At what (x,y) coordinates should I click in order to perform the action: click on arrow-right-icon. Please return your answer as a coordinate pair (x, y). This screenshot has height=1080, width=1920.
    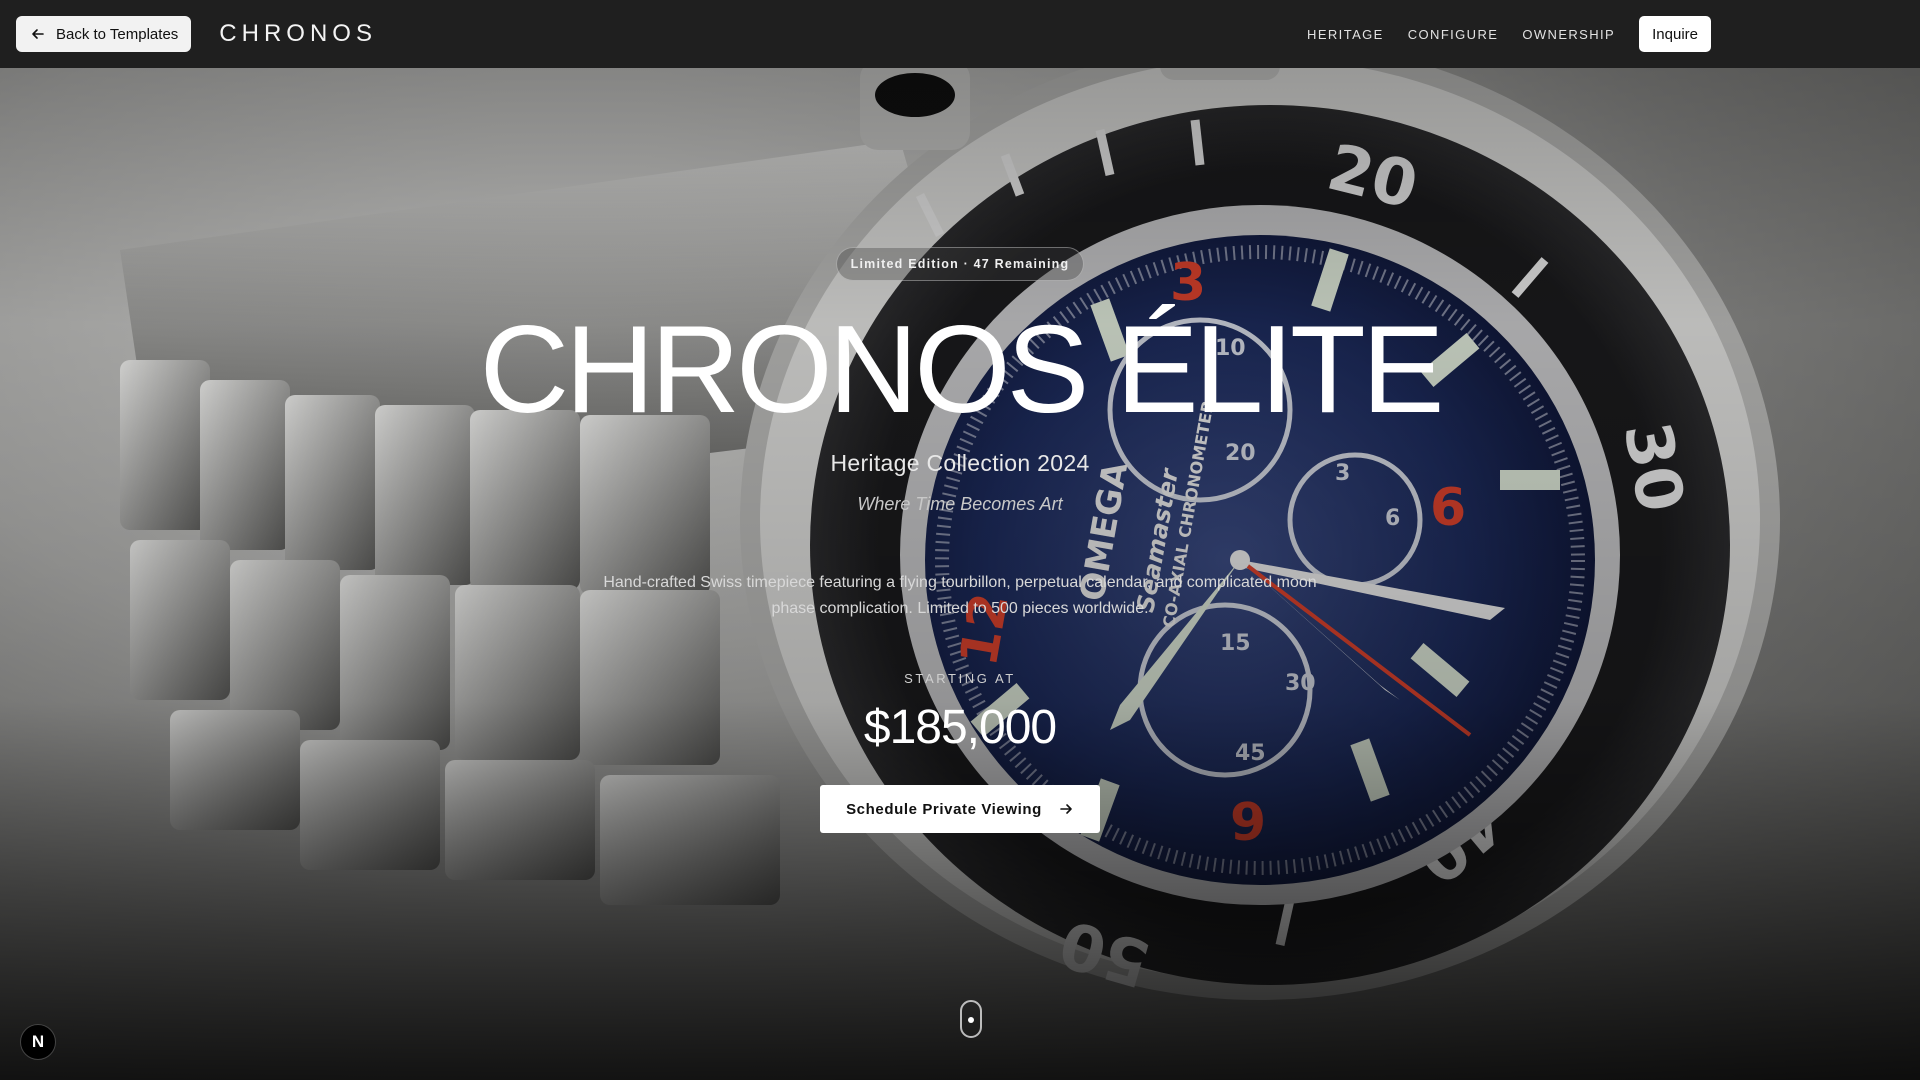
    Looking at the image, I should click on (1066, 809).